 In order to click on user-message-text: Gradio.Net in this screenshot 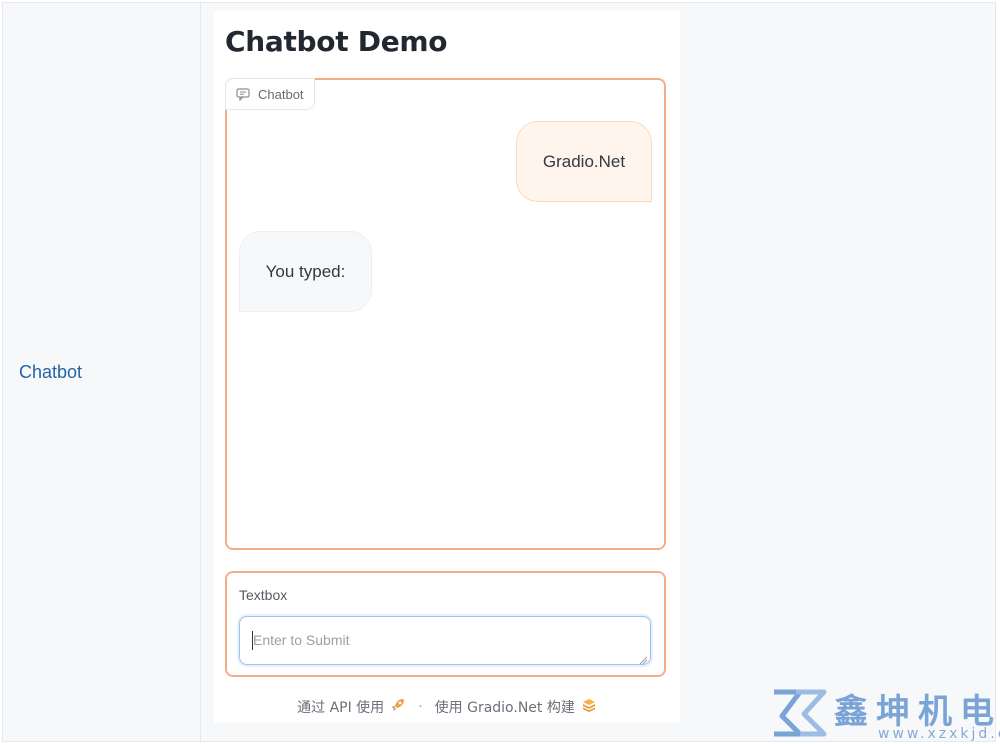, I will do `click(584, 161)`.